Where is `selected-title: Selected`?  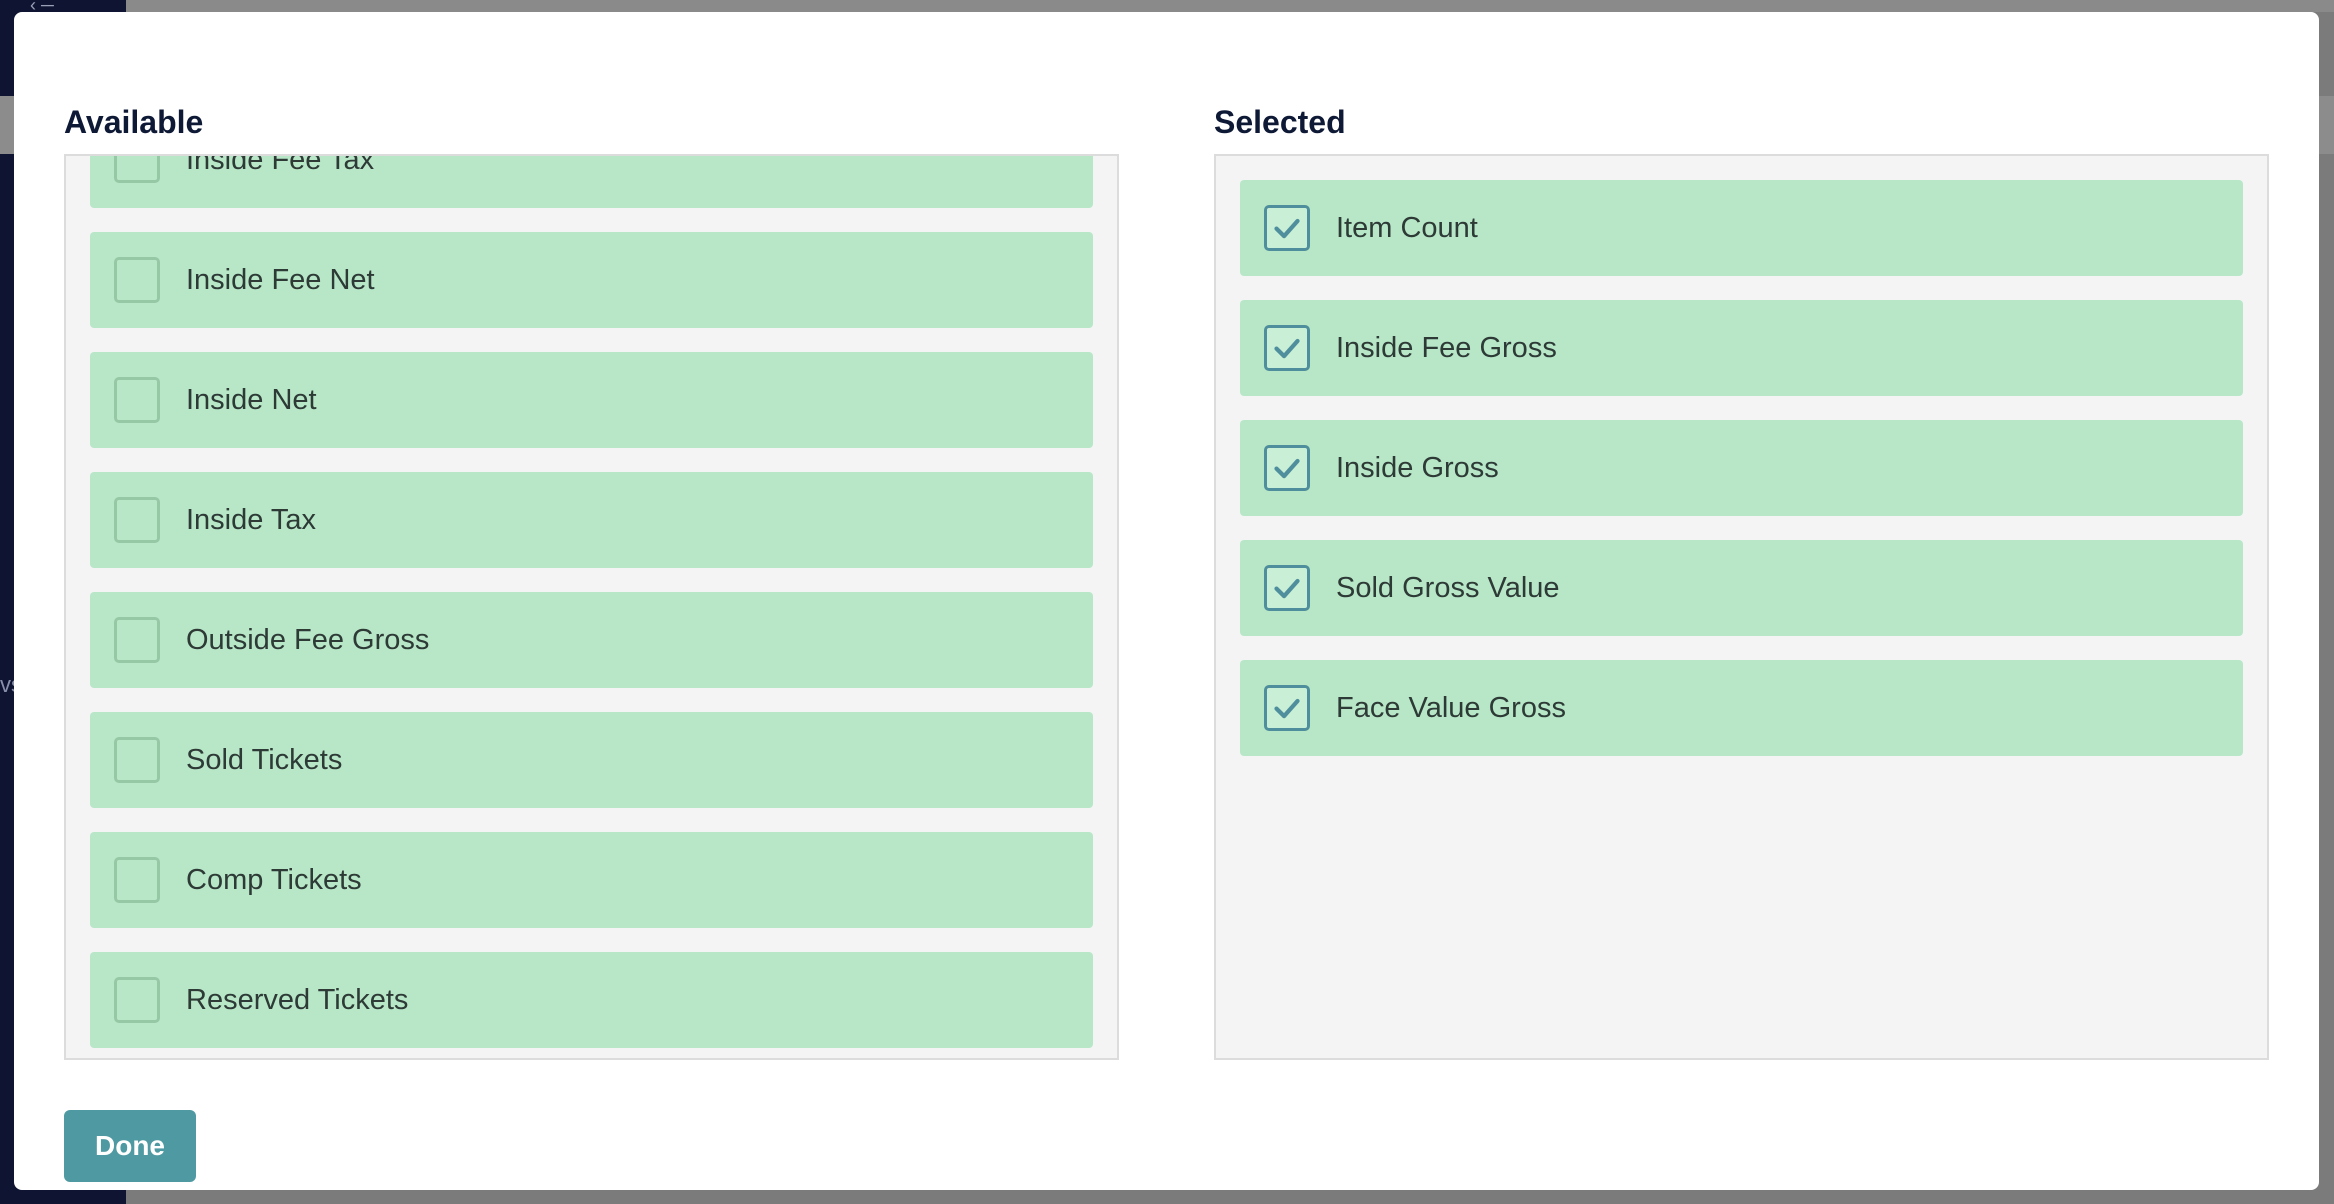
selected-title: Selected is located at coordinates (1280, 122).